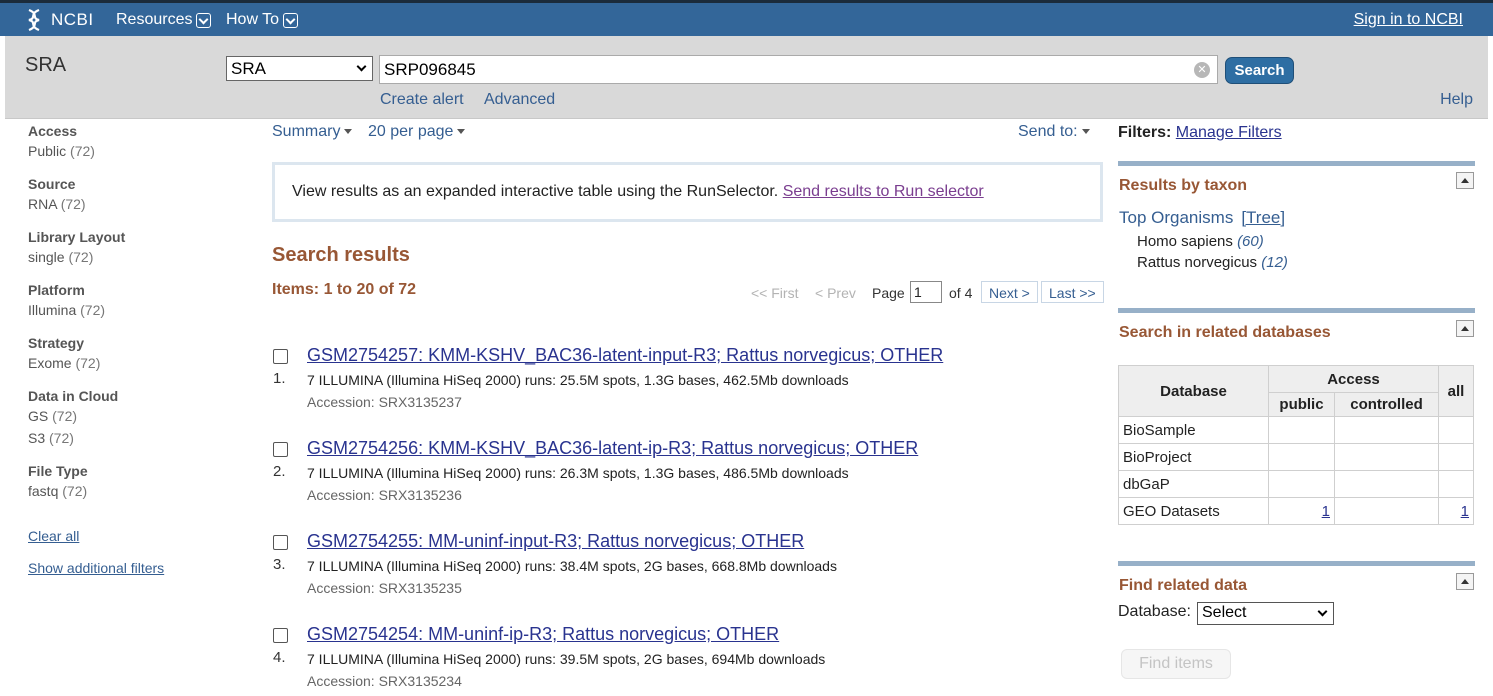  Describe the element at coordinates (1274, 262) in the screenshot. I see `organism-count: (12)` at that location.